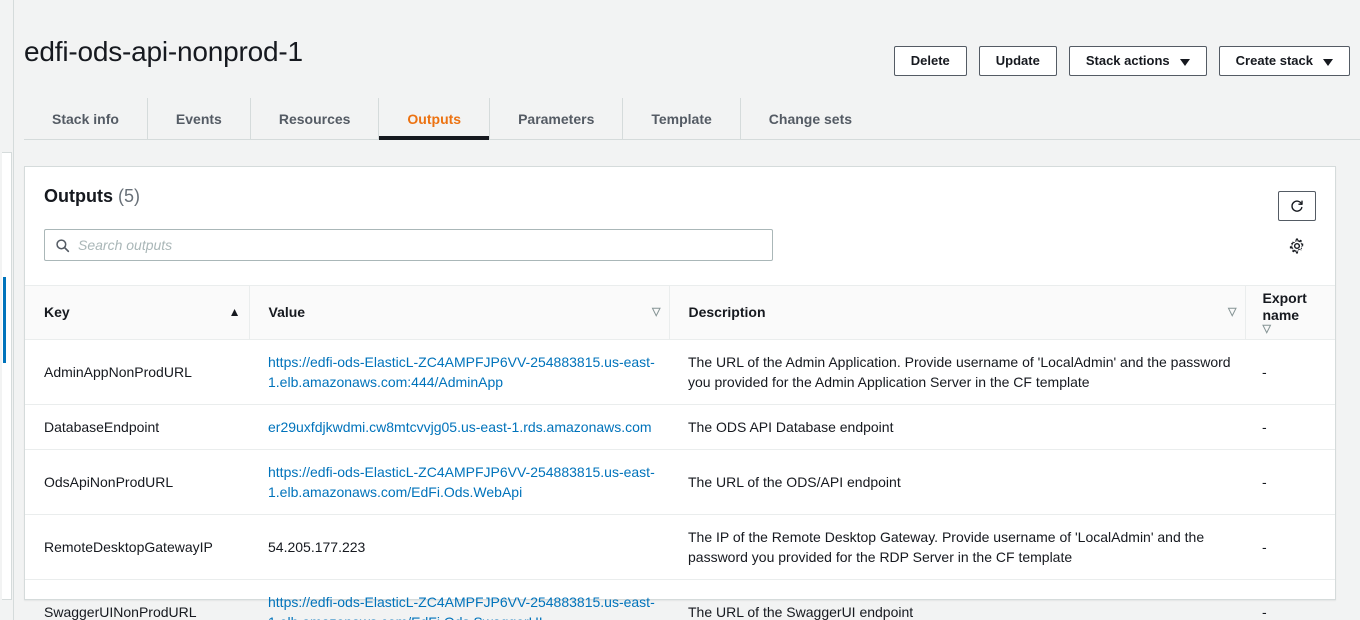  I want to click on refresh-icon, so click(1297, 206).